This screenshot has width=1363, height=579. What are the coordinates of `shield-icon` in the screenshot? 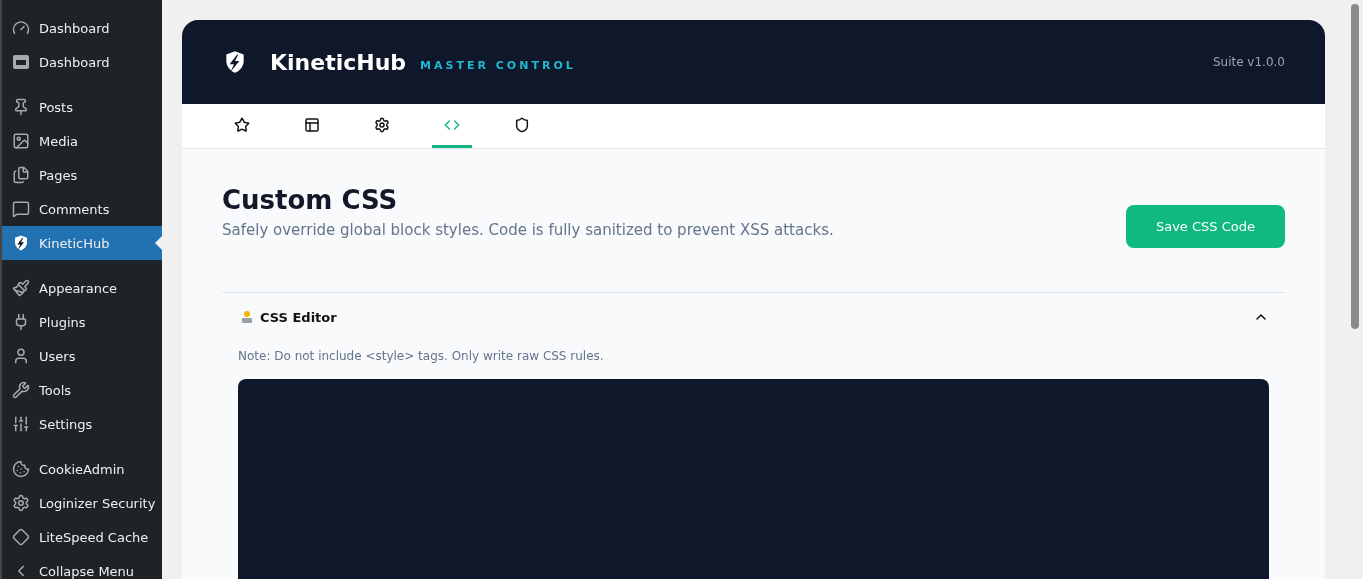 It's located at (522, 124).